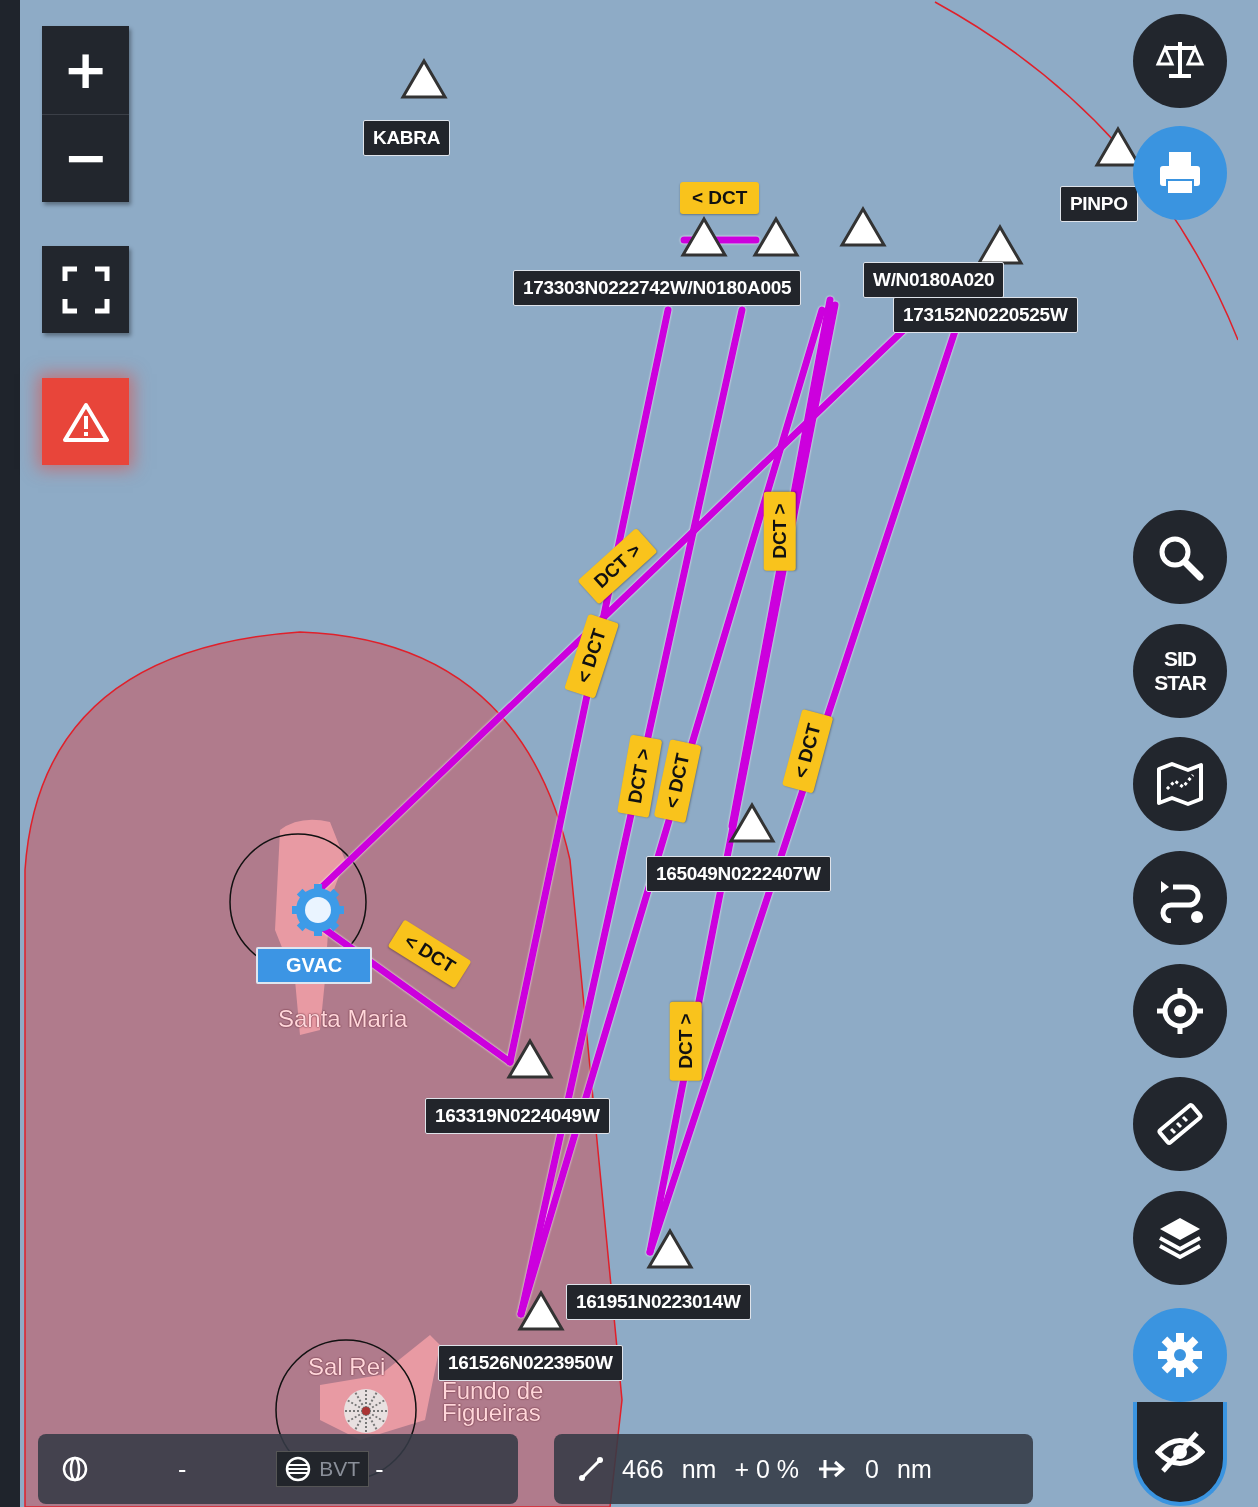 The image size is (1258, 1507). What do you see at coordinates (323, 1469) in the screenshot?
I see `airport-chip: BVT` at bounding box center [323, 1469].